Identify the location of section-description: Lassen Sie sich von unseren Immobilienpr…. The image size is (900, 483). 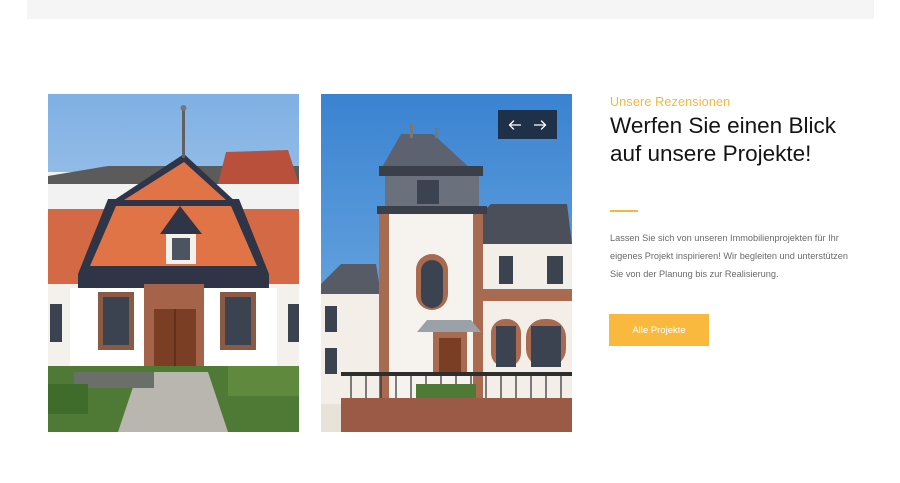
(729, 256).